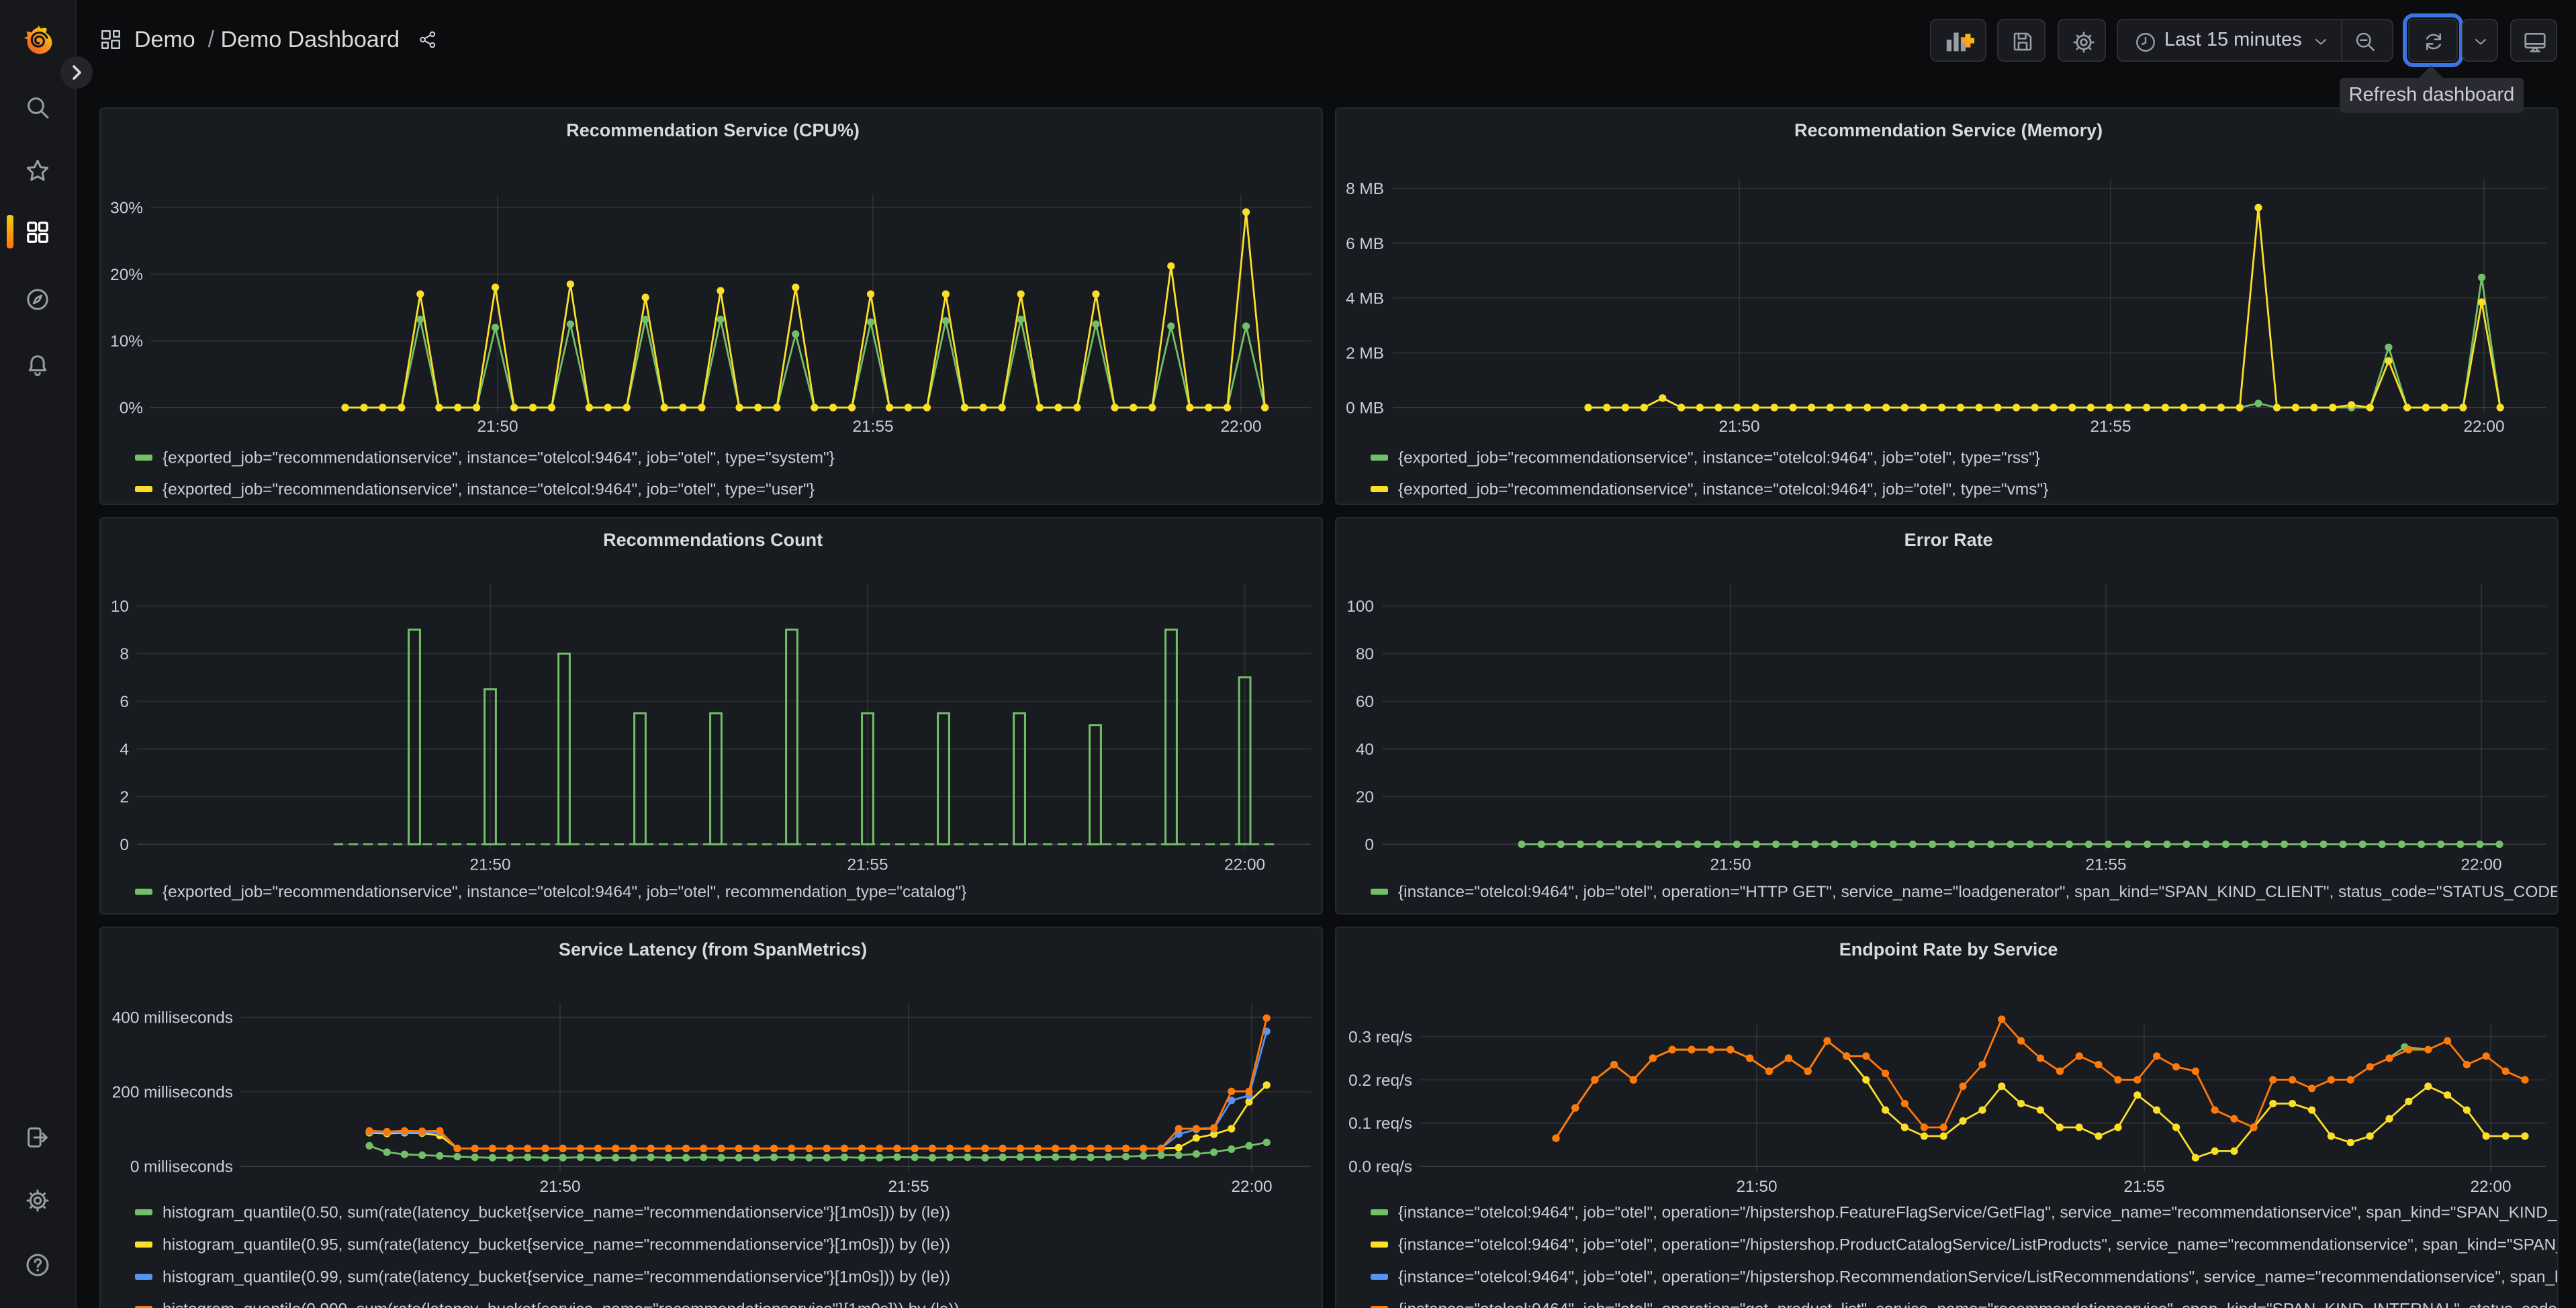  I want to click on svg-text: 80, so click(1364, 654).